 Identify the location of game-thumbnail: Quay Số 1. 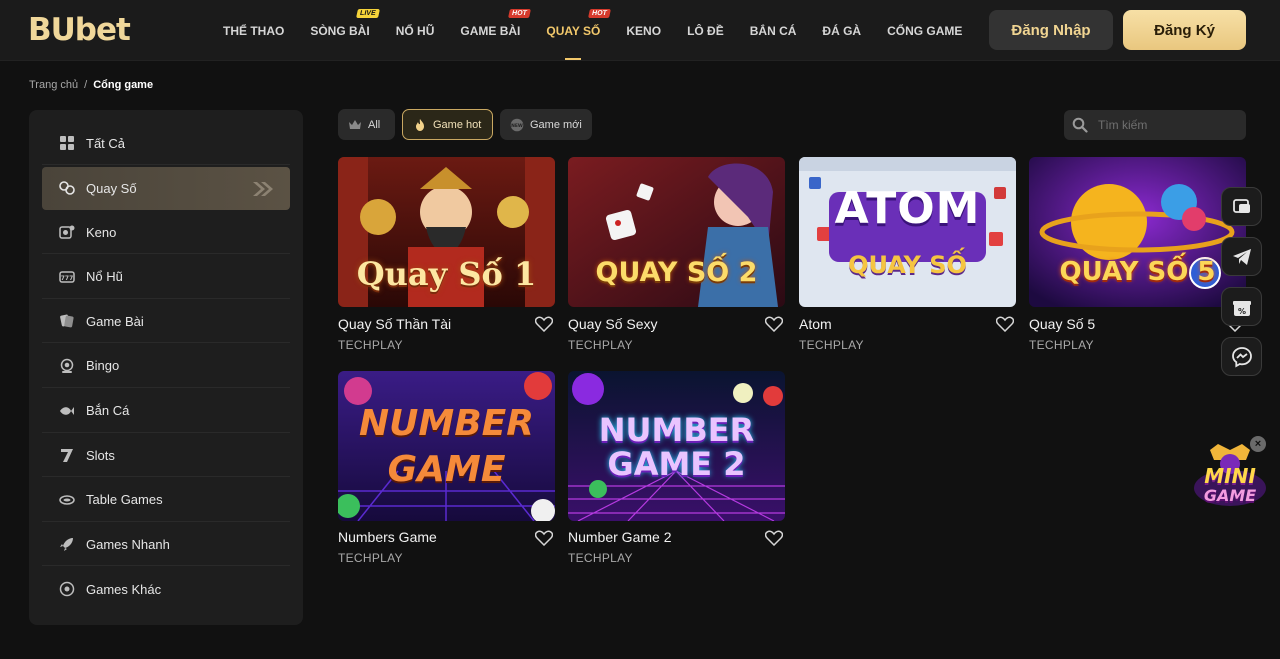
(446, 232).